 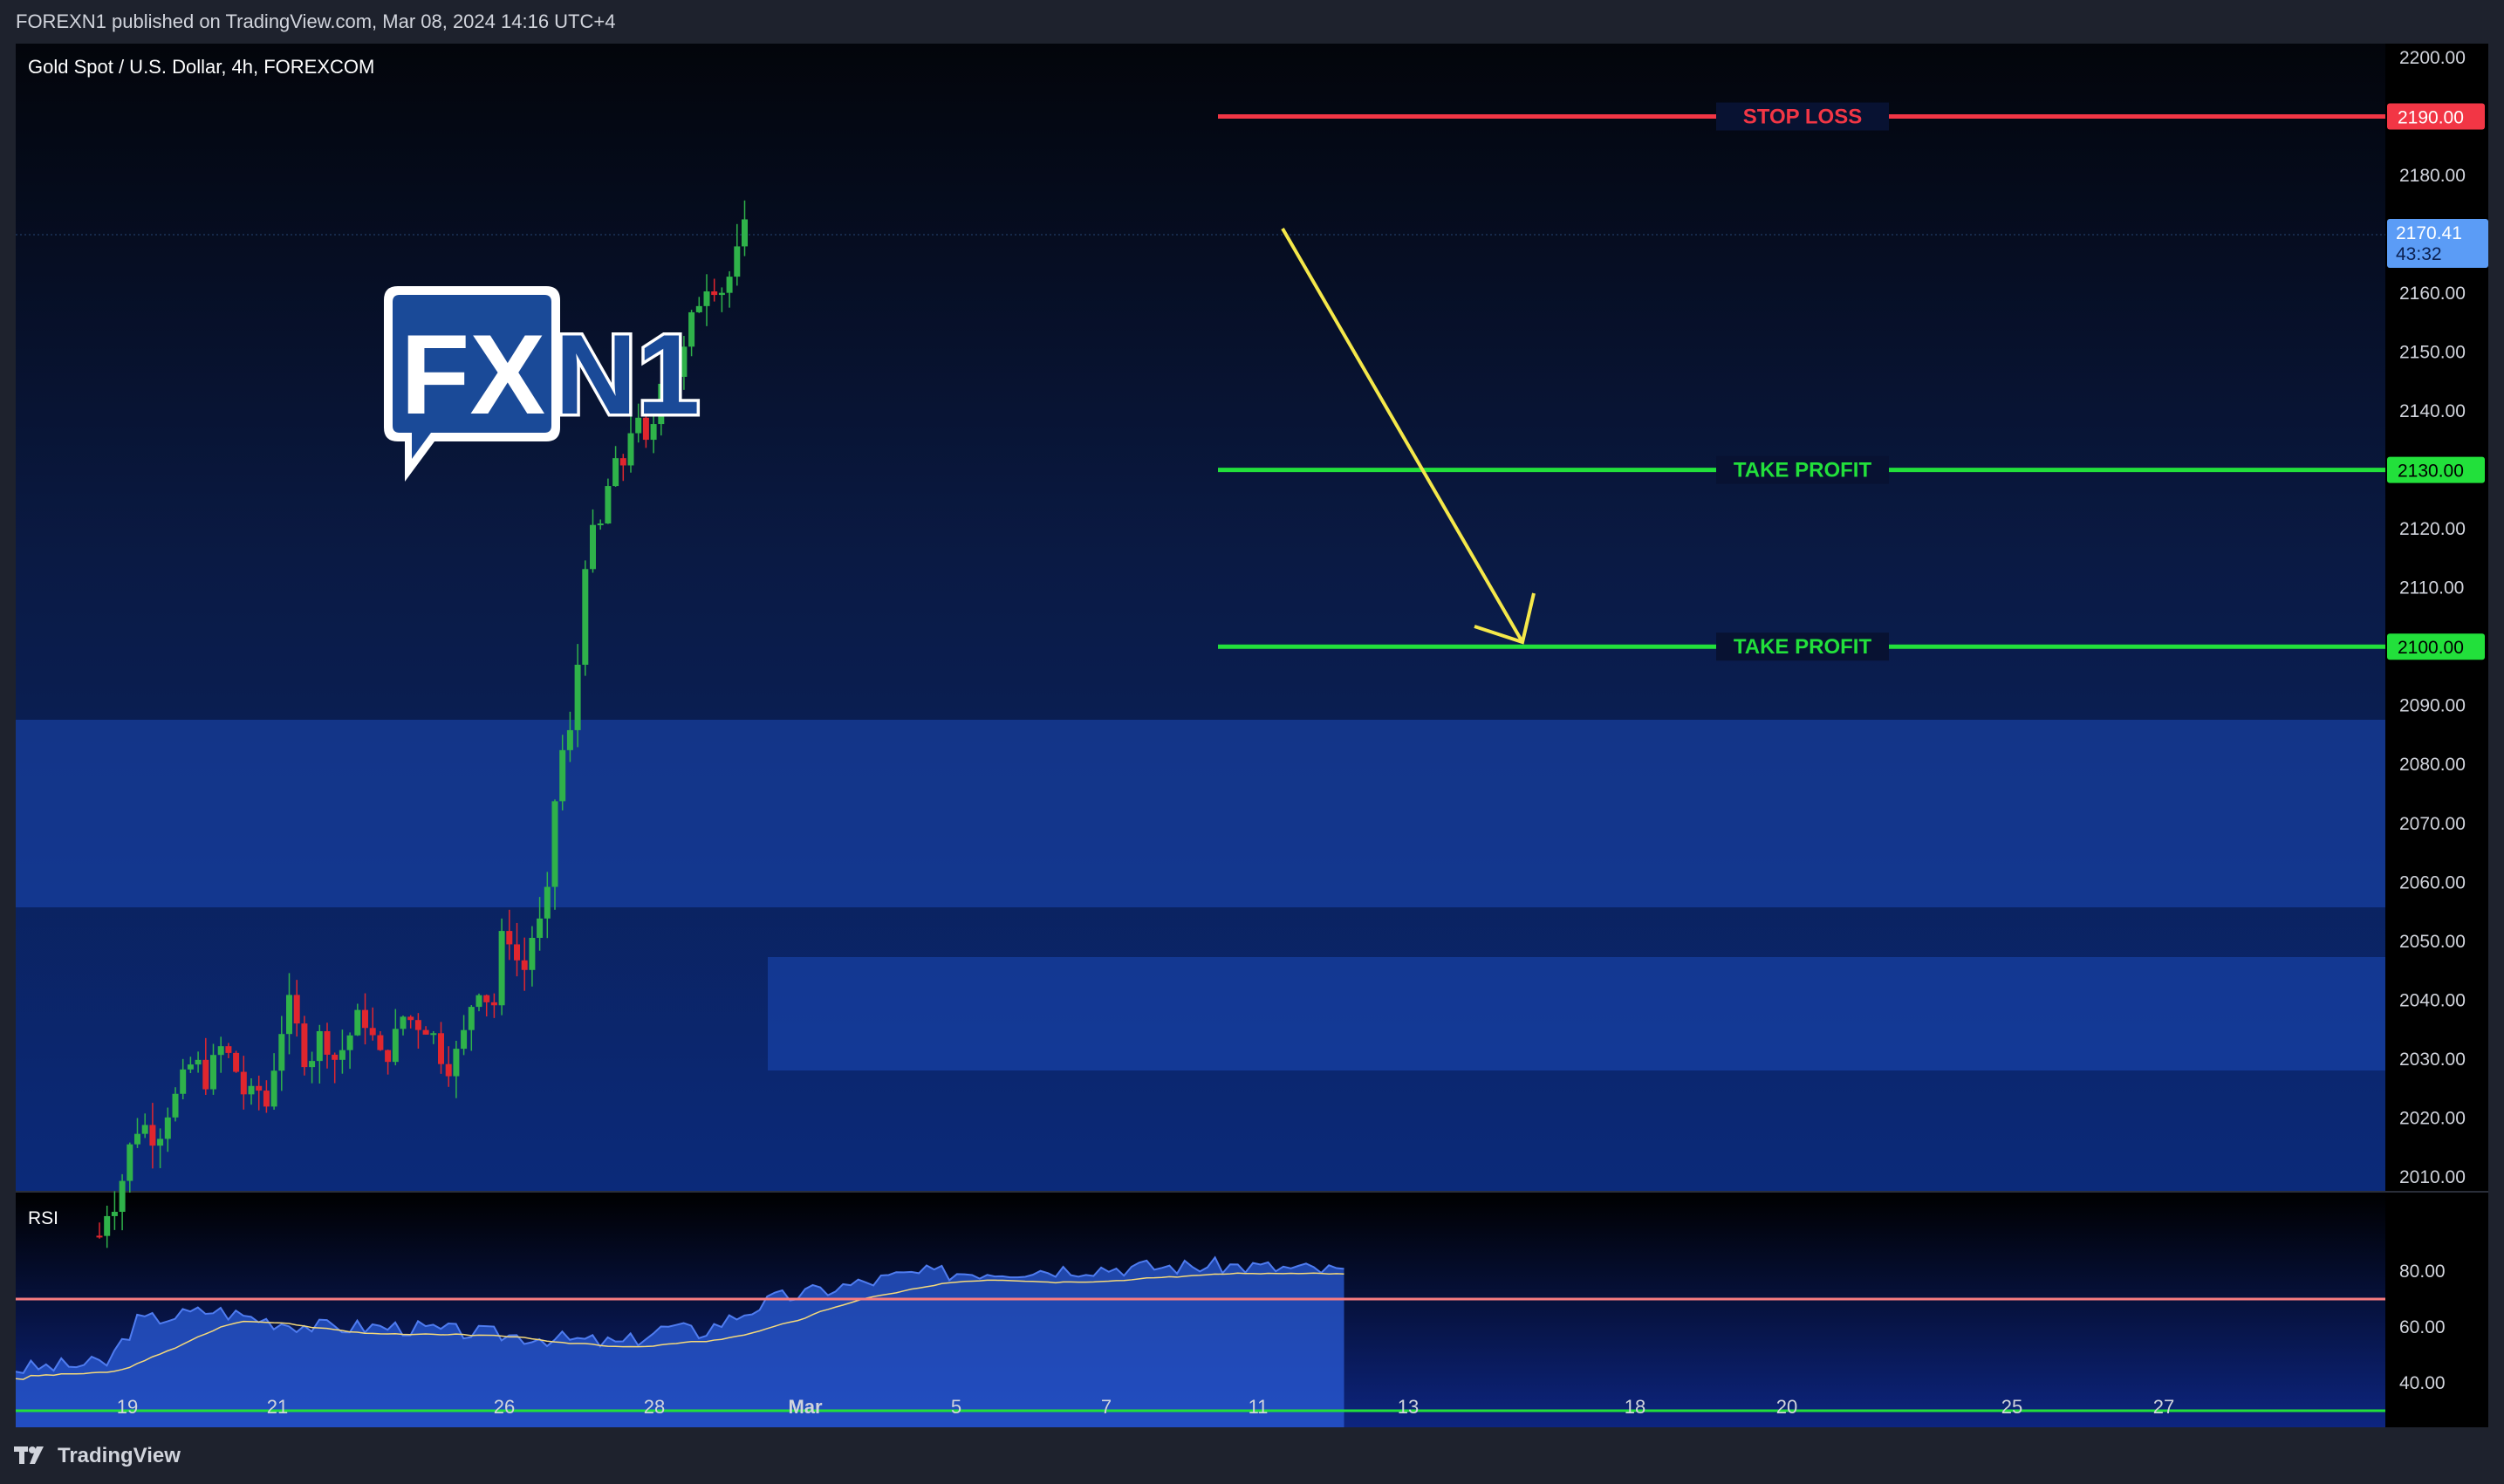 I want to click on price-tick-label: 2110.00, so click(x=2431, y=588).